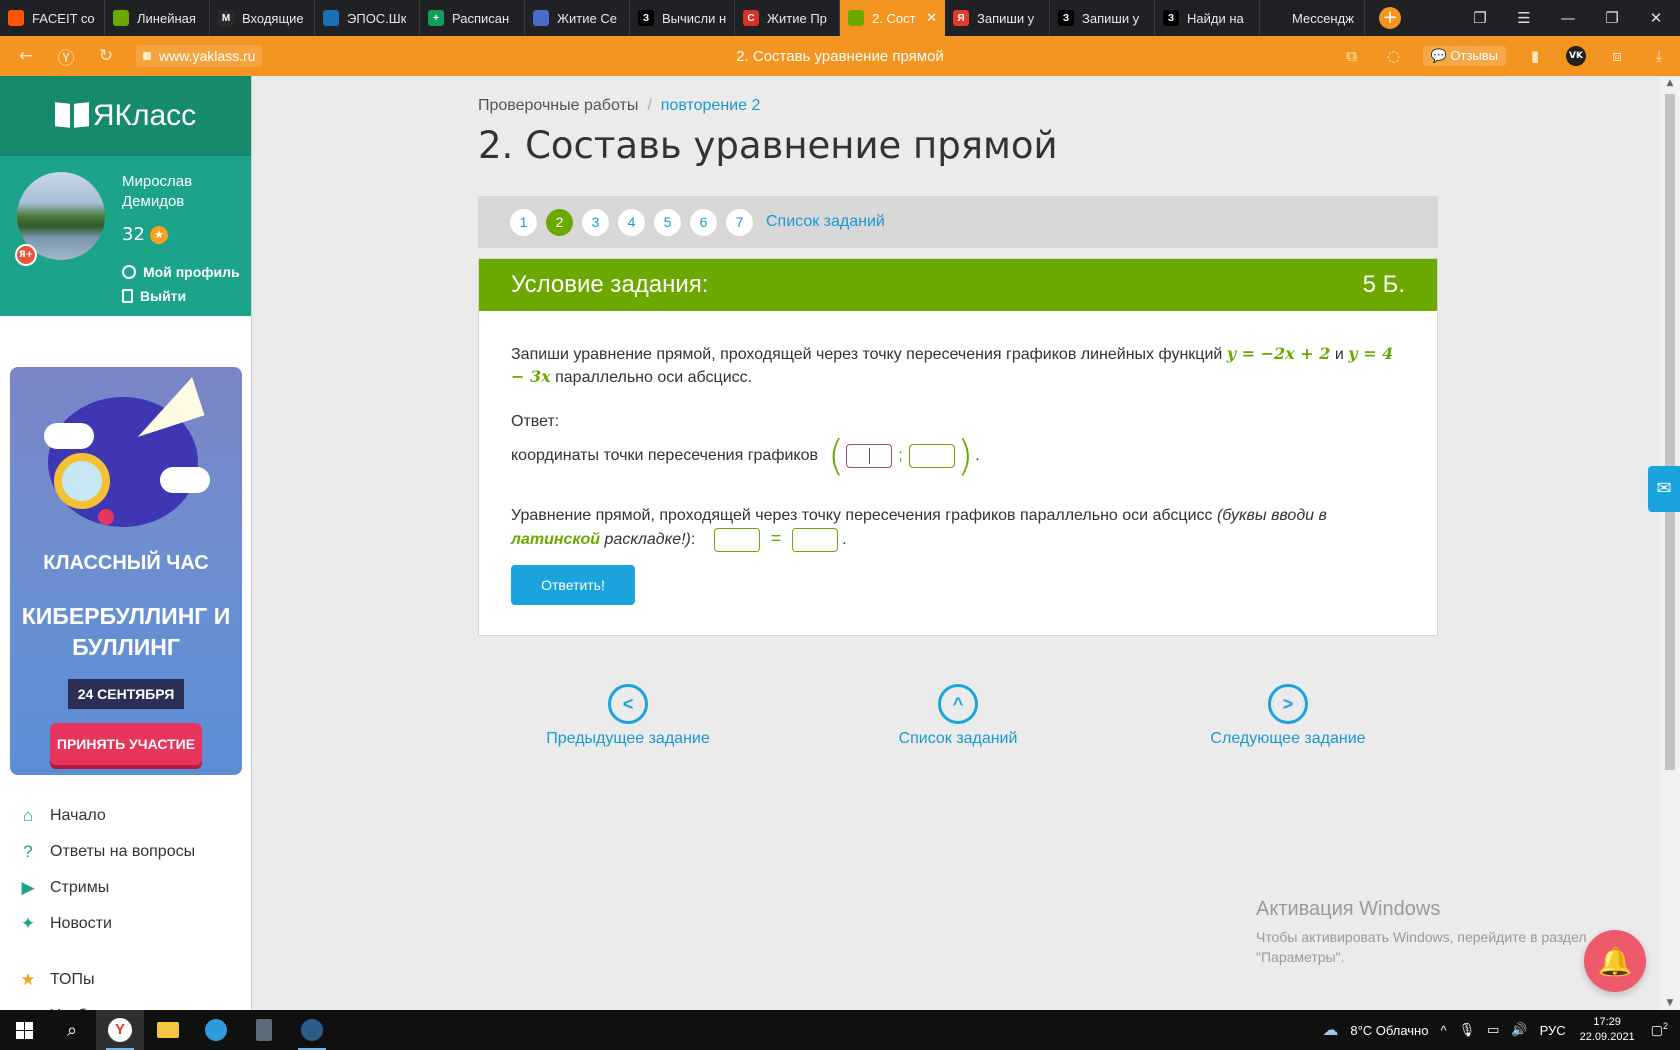 This screenshot has height=1050, width=1680. What do you see at coordinates (72, 979) in the screenshot?
I see `sidebar-item-label: ТОПы` at bounding box center [72, 979].